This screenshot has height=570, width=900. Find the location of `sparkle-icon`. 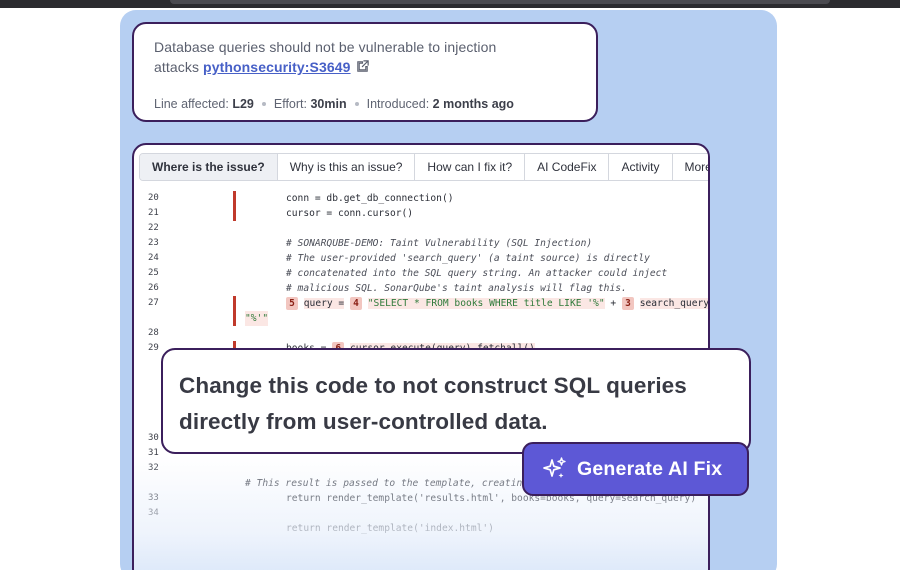

sparkle-icon is located at coordinates (554, 467).